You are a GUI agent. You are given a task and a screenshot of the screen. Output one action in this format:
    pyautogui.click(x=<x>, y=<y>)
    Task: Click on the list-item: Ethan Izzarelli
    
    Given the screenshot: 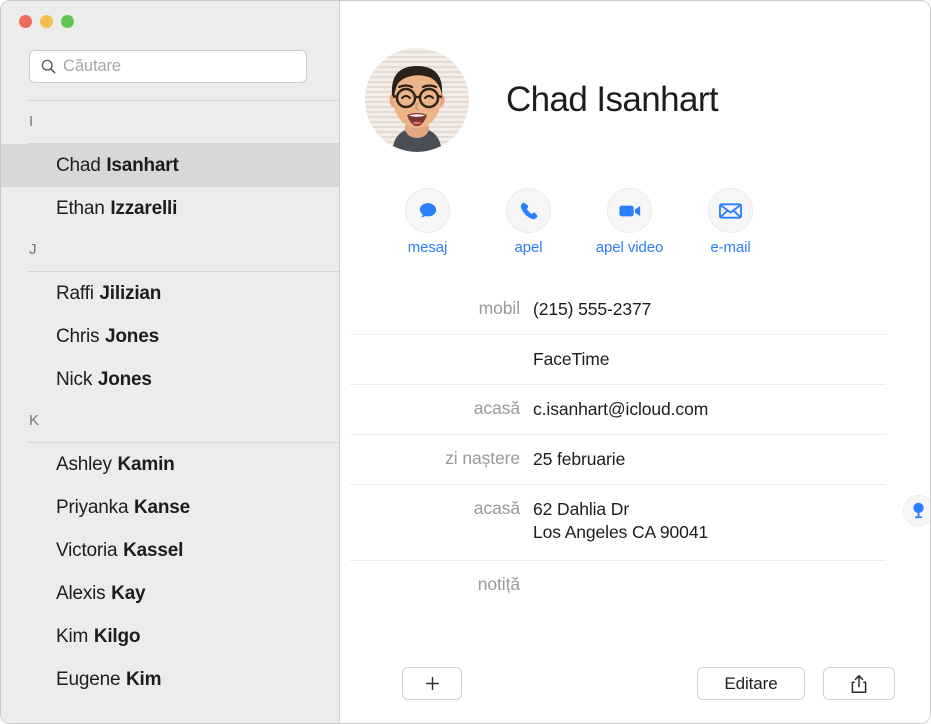 What is the action you would take?
    pyautogui.click(x=170, y=208)
    